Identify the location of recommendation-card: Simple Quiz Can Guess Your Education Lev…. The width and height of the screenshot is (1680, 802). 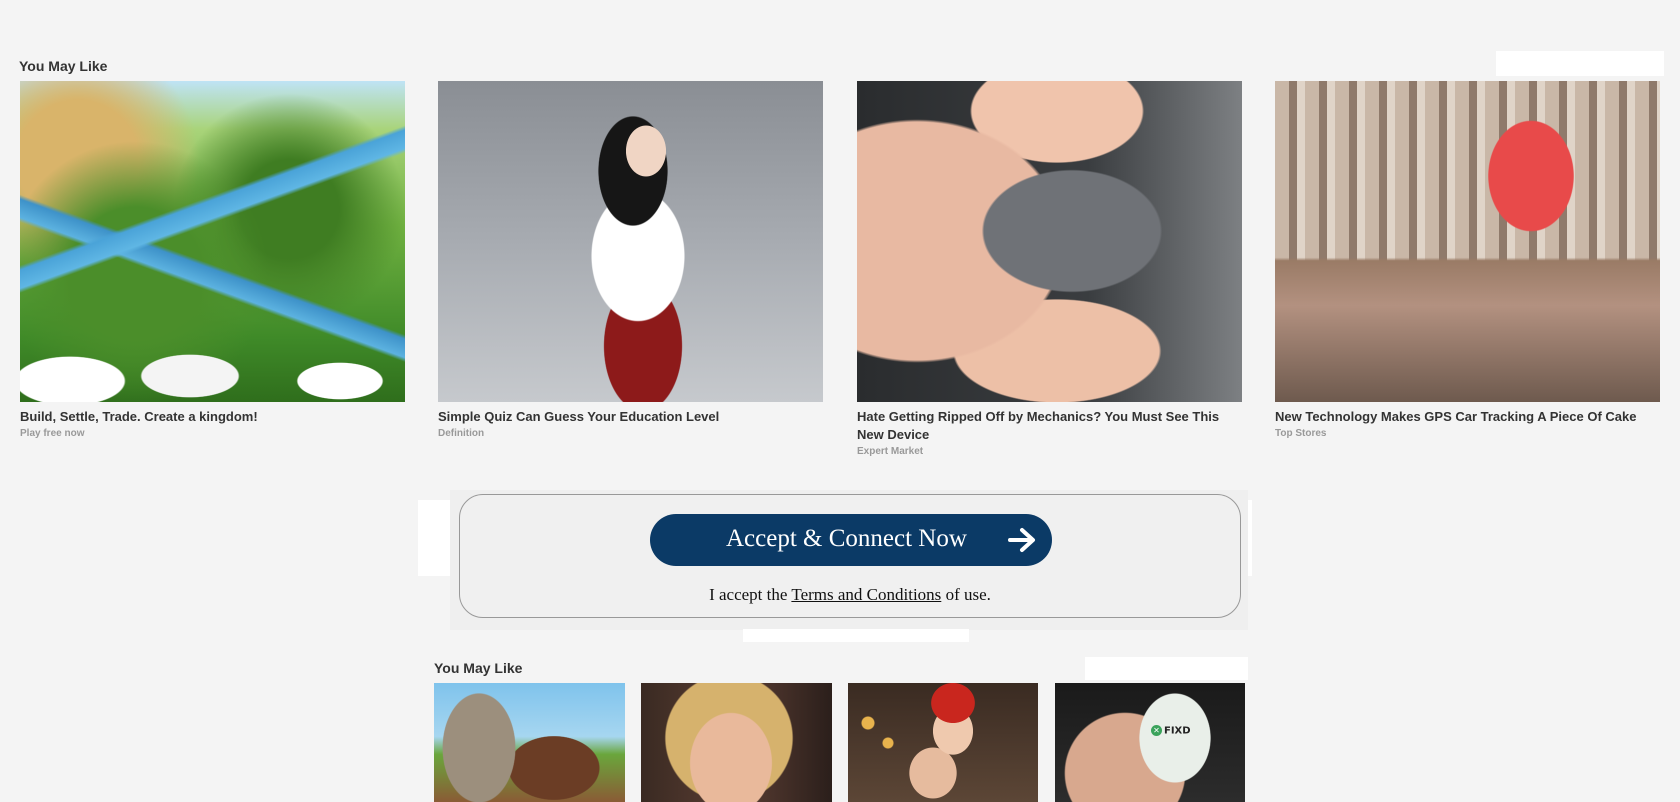
(630, 260).